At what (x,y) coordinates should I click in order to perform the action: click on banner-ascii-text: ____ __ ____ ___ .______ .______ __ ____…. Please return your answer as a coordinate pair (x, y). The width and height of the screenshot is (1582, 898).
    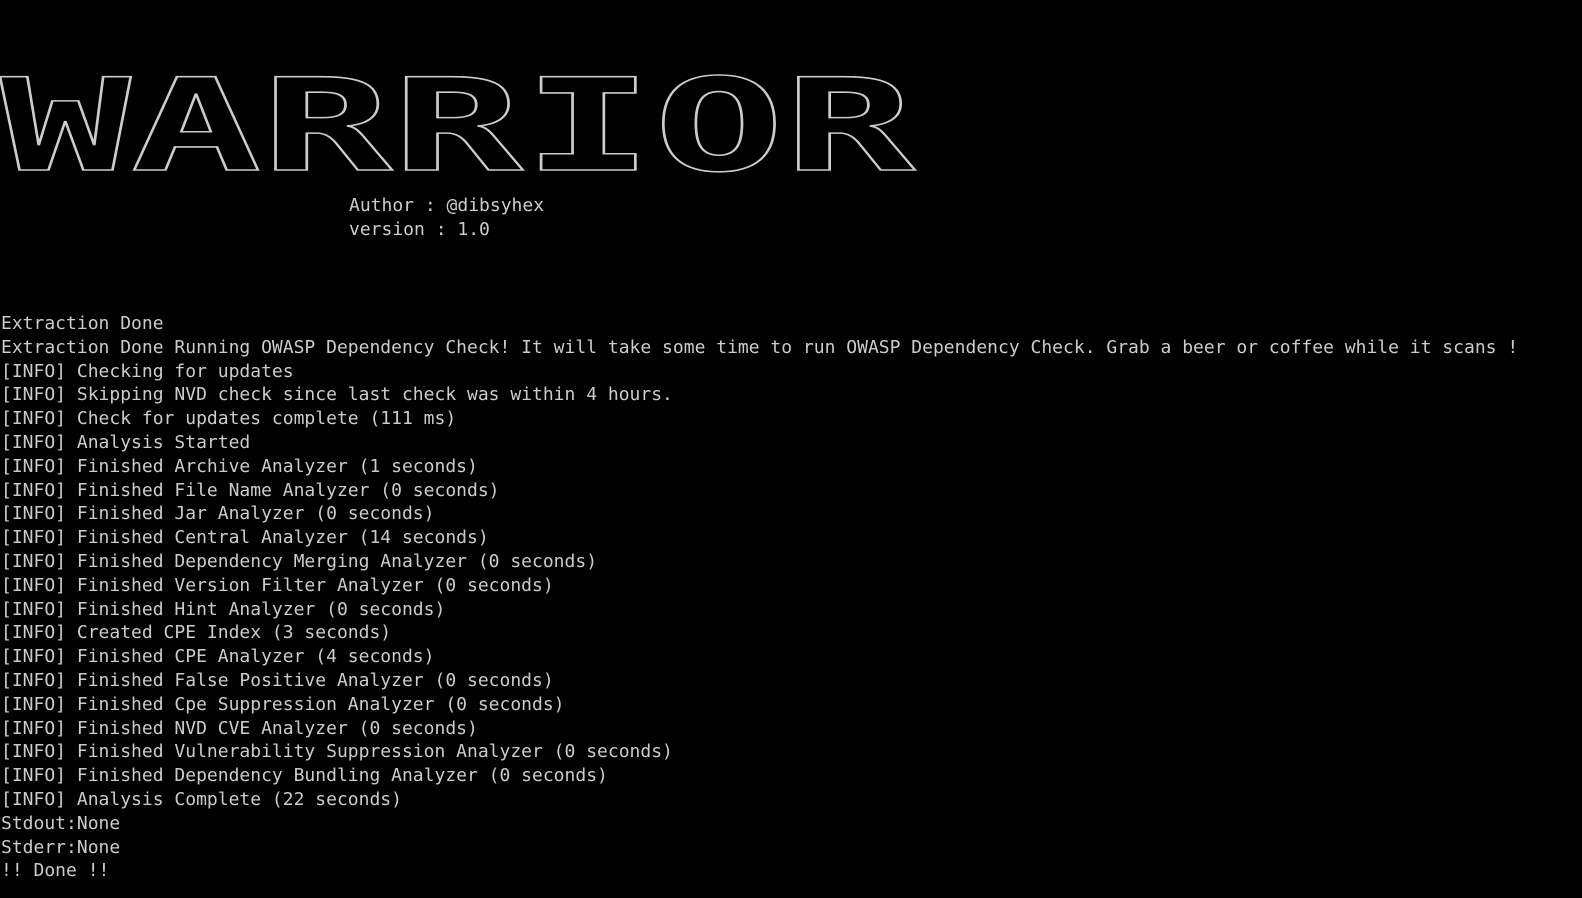
    Looking at the image, I should click on (455, 107).